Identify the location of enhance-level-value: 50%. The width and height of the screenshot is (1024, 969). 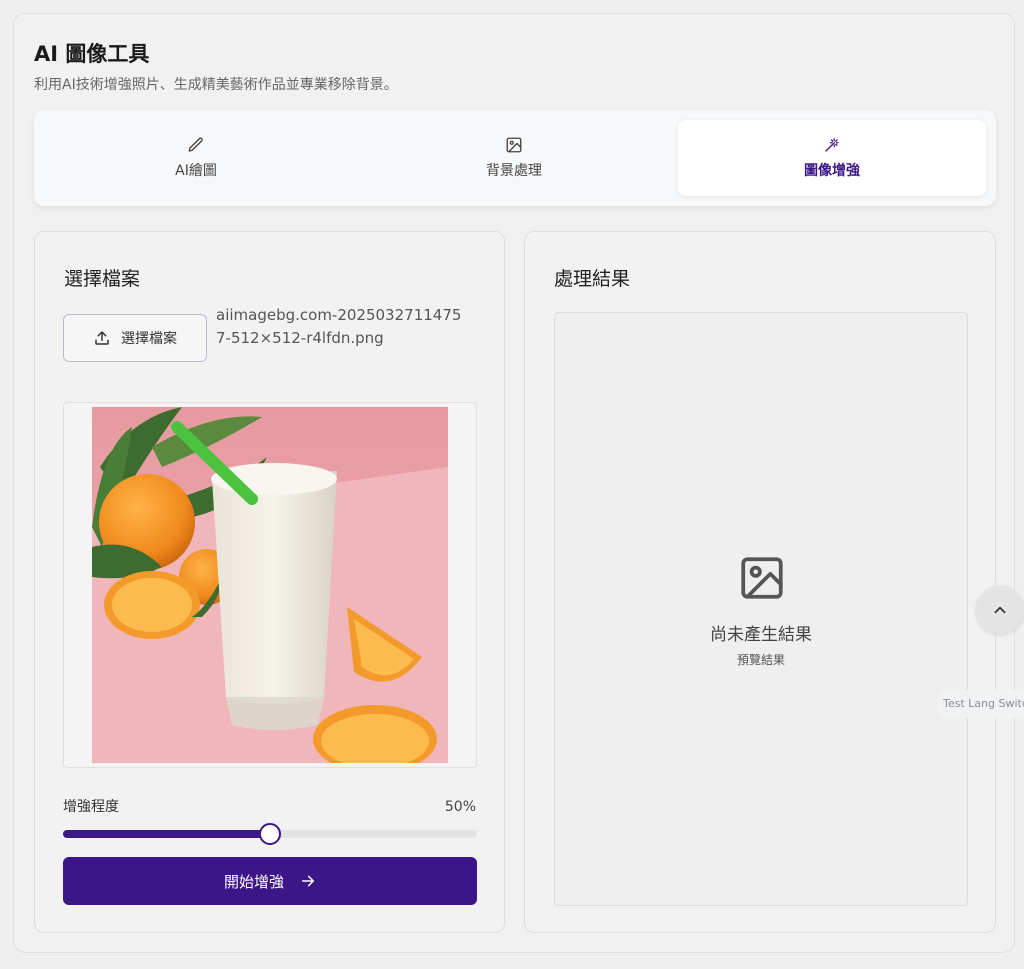
(460, 807).